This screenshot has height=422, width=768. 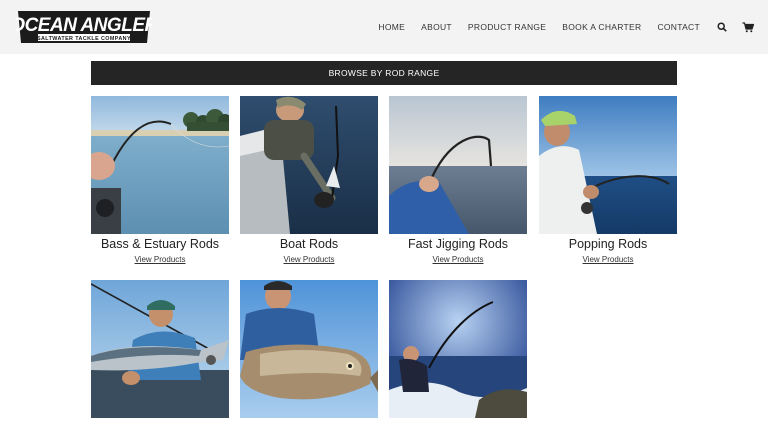 I want to click on nav-product-range: PRODUCT RANGE, so click(x=507, y=27).